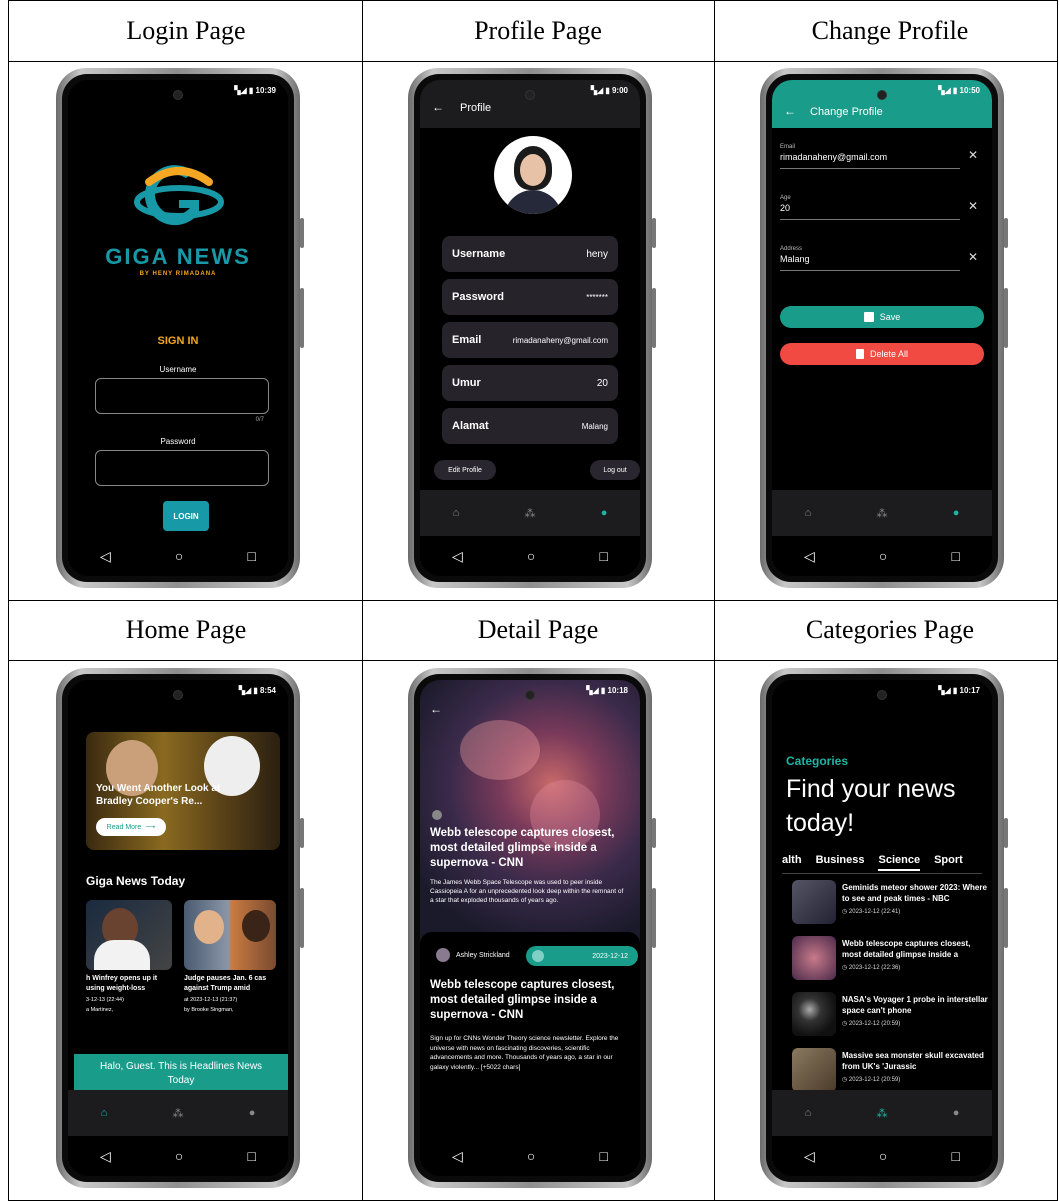 This screenshot has width=1059, height=1201. I want to click on sign-in-heading: SIGN IN, so click(178, 341).